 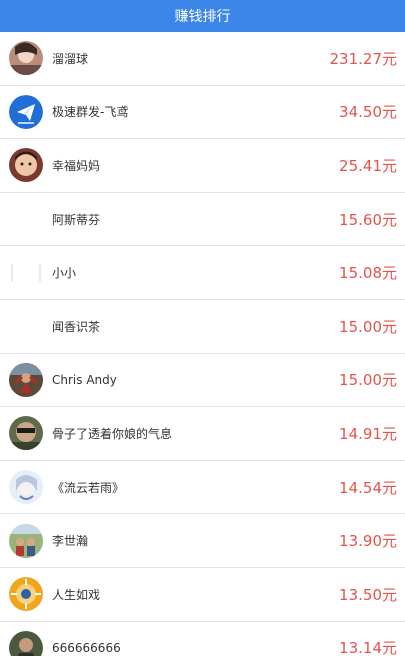 I want to click on user-name: 李世瀚, so click(x=70, y=541).